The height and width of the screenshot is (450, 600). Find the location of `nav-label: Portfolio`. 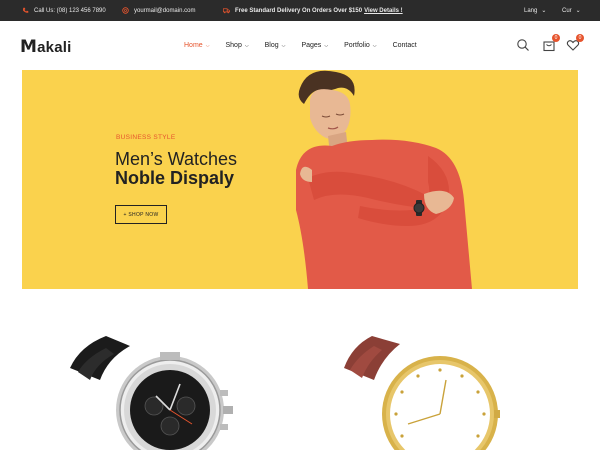

nav-label: Portfolio is located at coordinates (357, 45).